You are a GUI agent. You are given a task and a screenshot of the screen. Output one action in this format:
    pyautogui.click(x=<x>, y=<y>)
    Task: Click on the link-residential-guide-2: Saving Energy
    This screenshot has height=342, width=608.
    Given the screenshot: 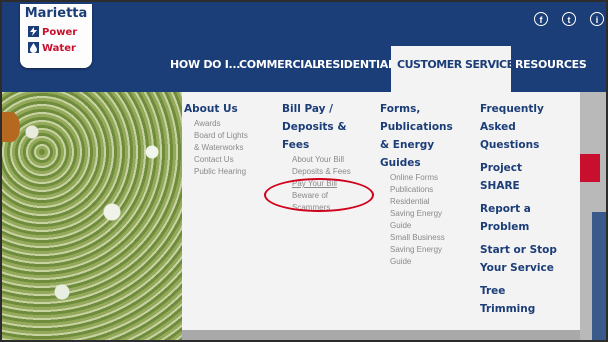 What is the action you would take?
    pyautogui.click(x=421, y=214)
    